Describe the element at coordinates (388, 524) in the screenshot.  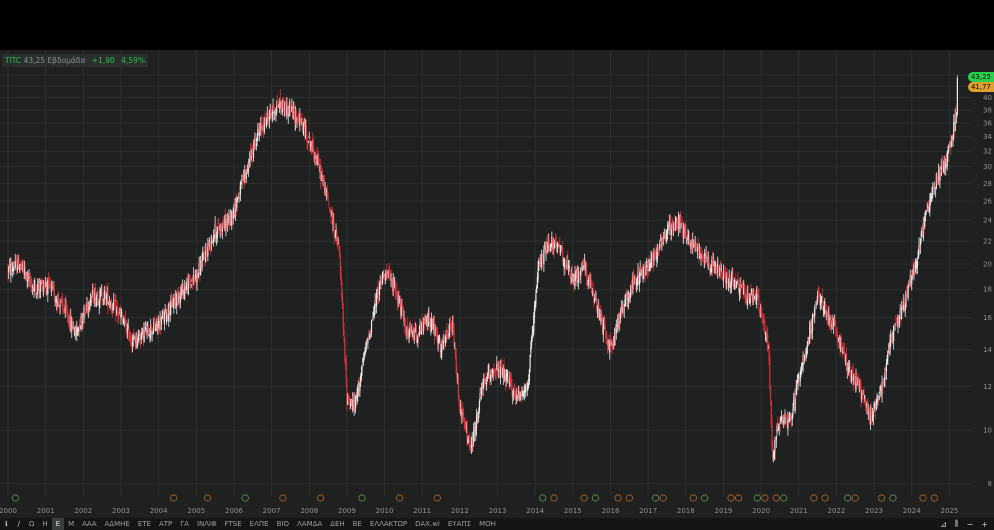
I see `toolbar-tab-16: ΕΛΛΑΚΤΩΡ` at that location.